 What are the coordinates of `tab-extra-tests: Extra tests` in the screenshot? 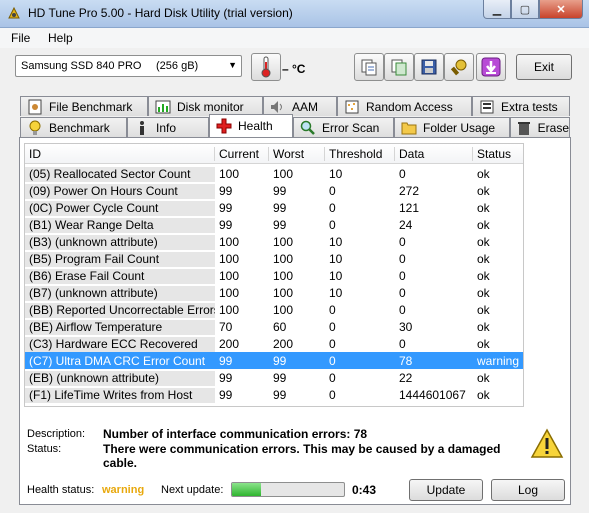 It's located at (521, 106).